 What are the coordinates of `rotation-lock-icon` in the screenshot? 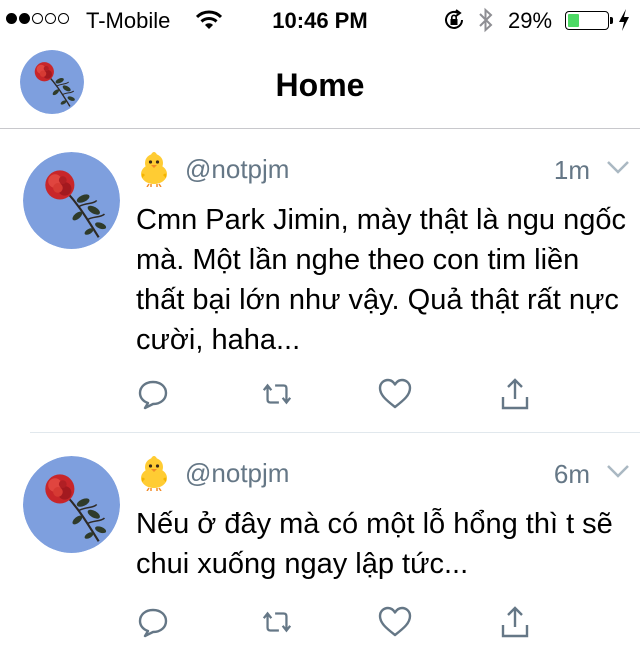 It's located at (454, 23).